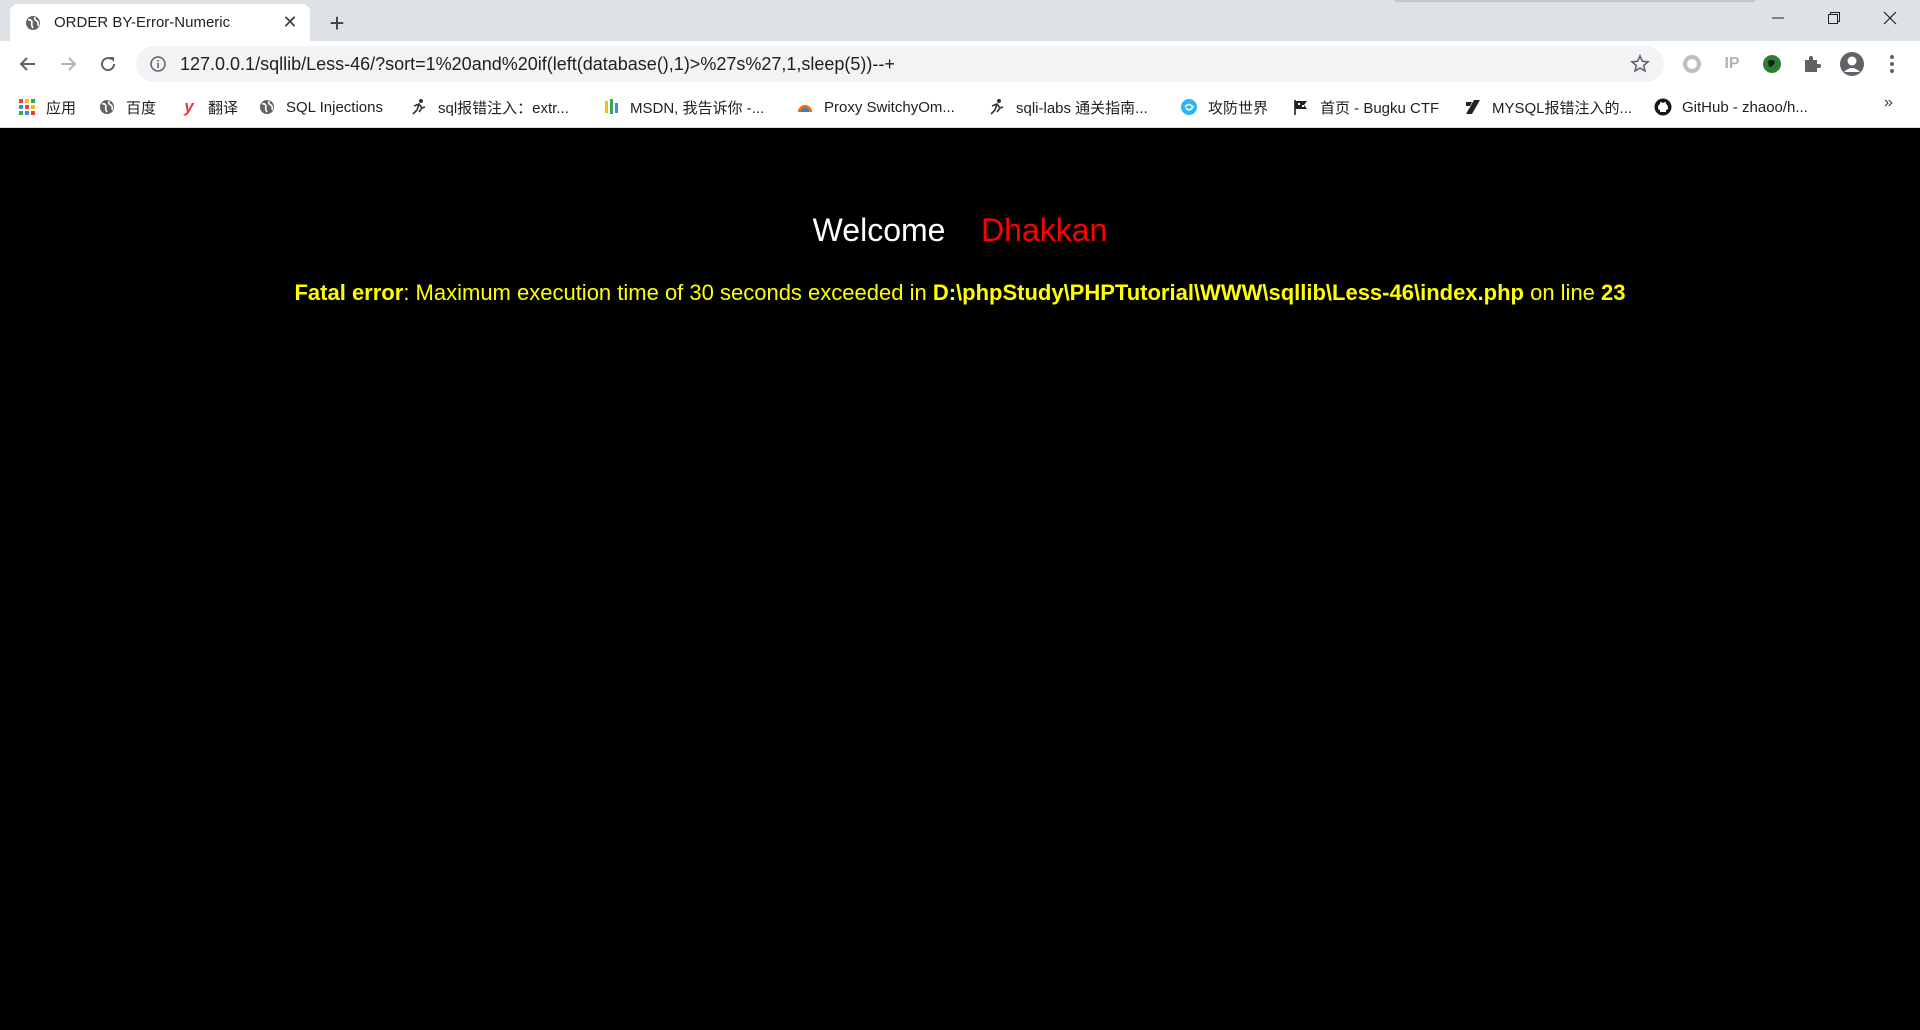 The width and height of the screenshot is (1920, 1030). I want to click on reload-icon, so click(108, 64).